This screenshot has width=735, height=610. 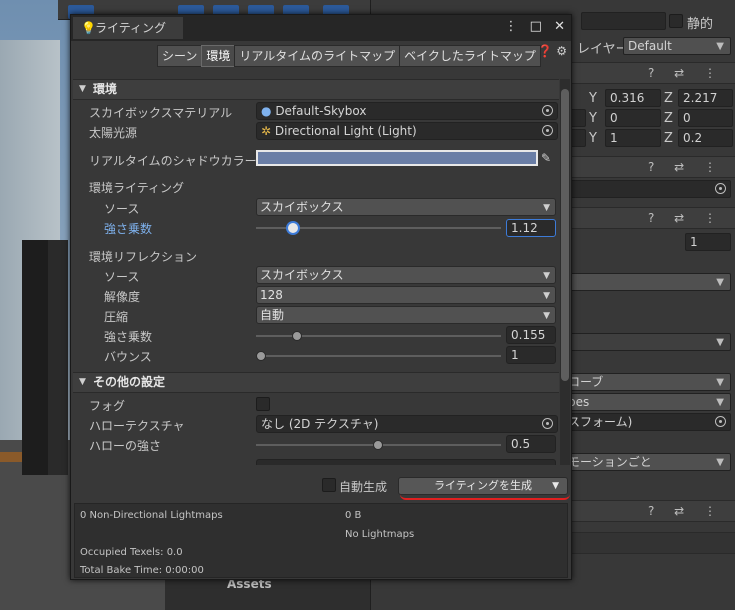 I want to click on material-icon: ●, so click(x=266, y=111).